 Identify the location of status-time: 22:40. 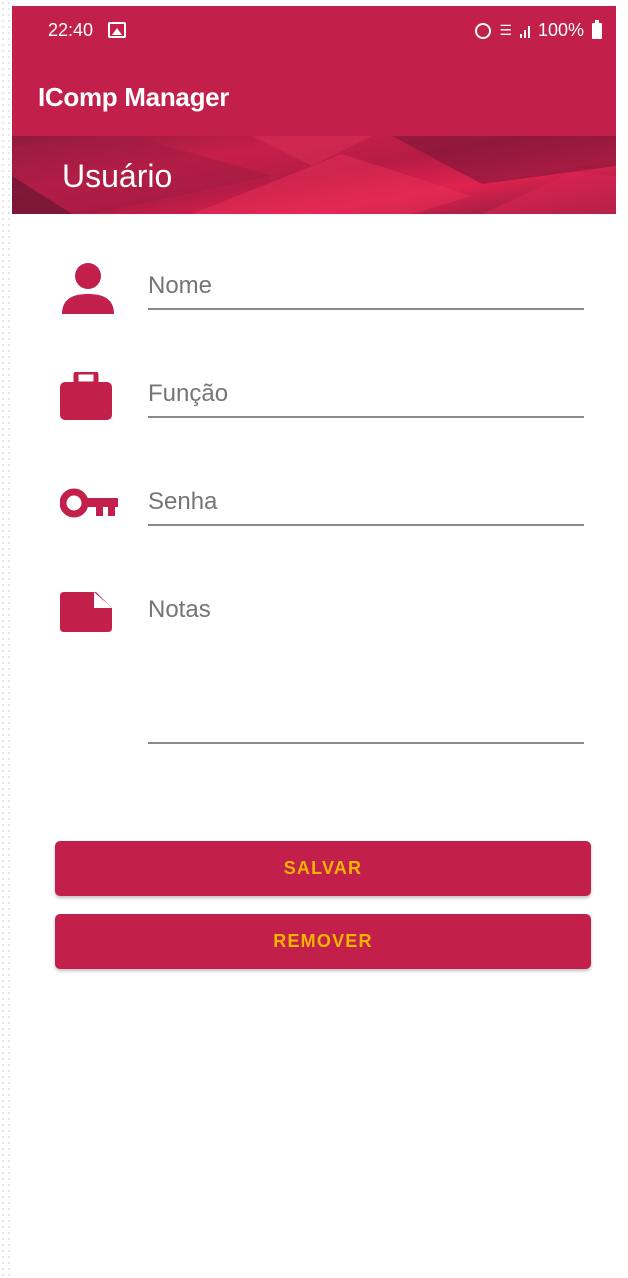
(71, 30).